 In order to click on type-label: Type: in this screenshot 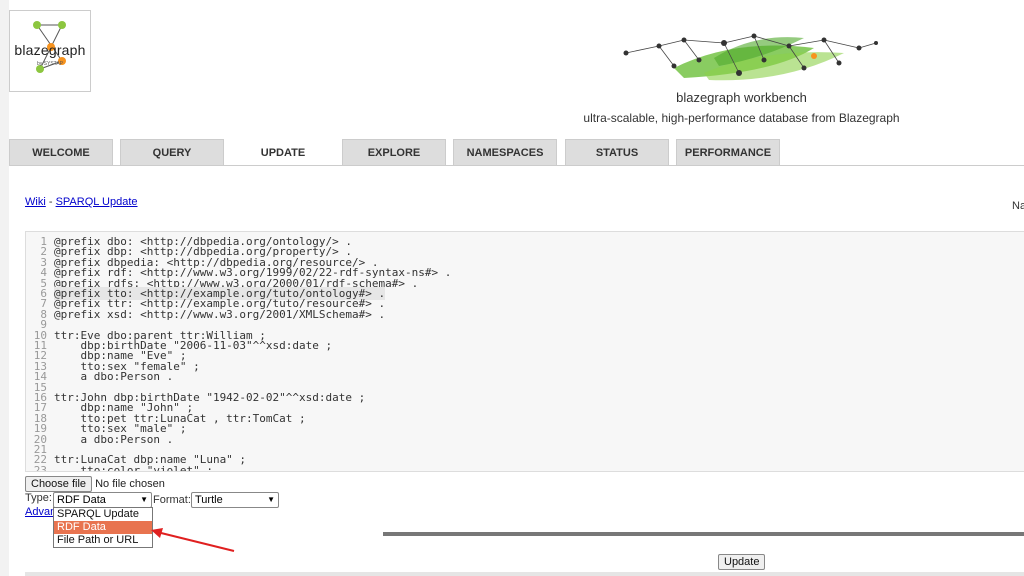, I will do `click(38, 498)`.